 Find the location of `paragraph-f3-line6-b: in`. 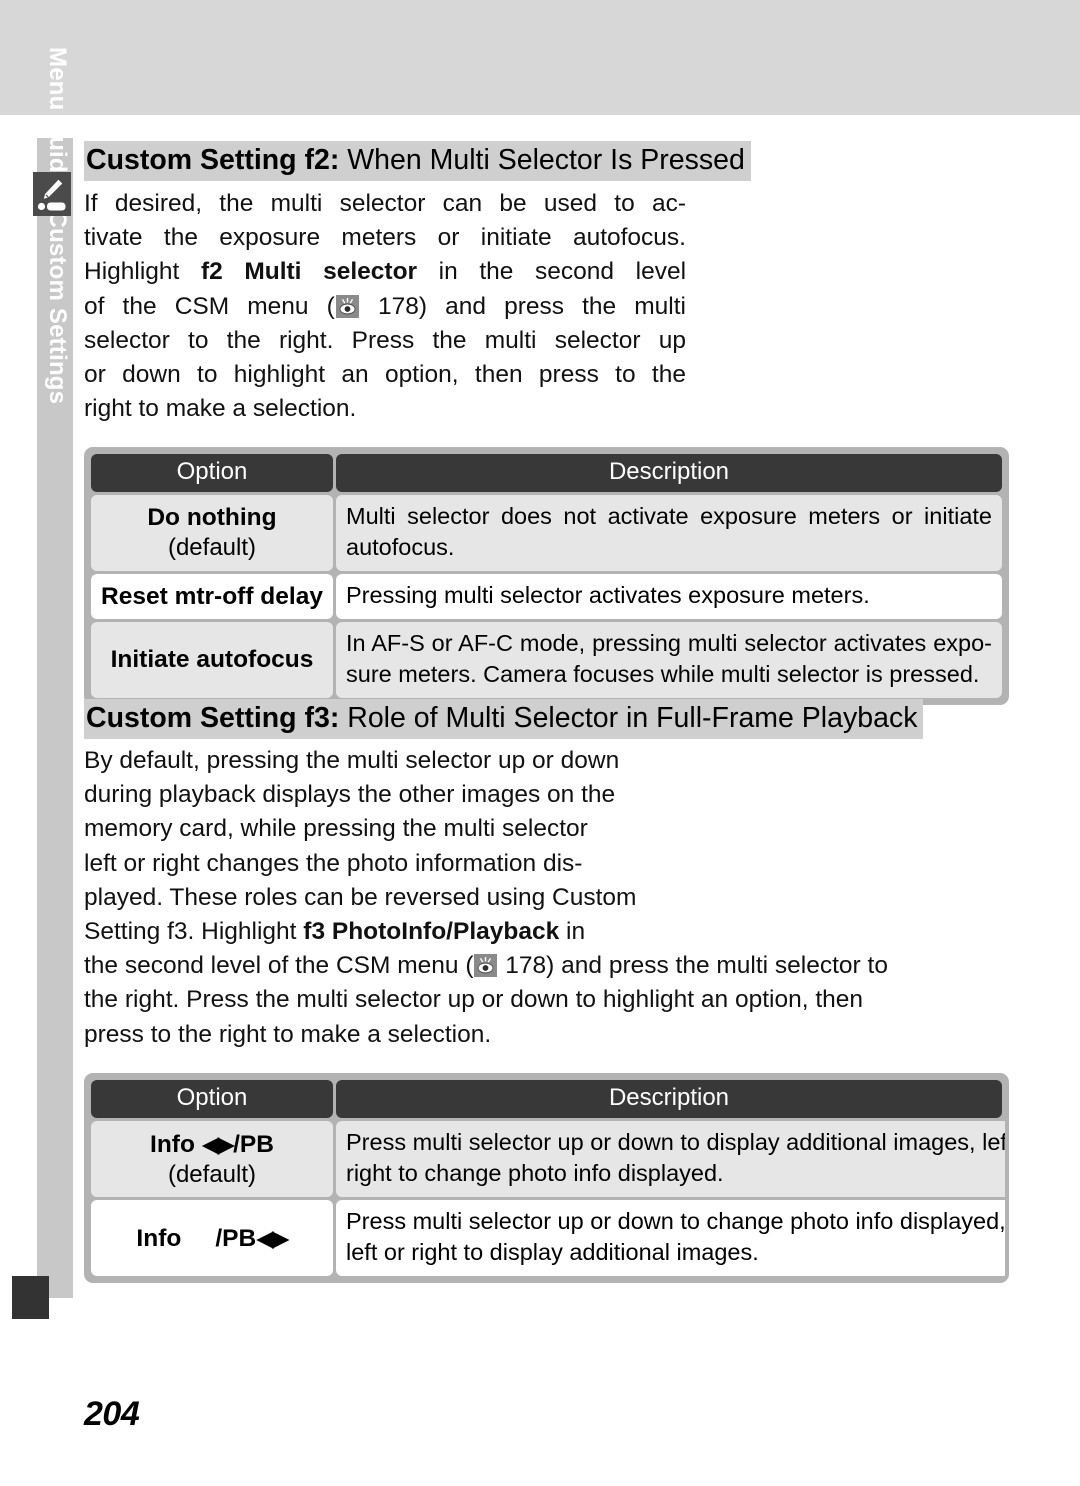

paragraph-f3-line6-b: in is located at coordinates (572, 932).